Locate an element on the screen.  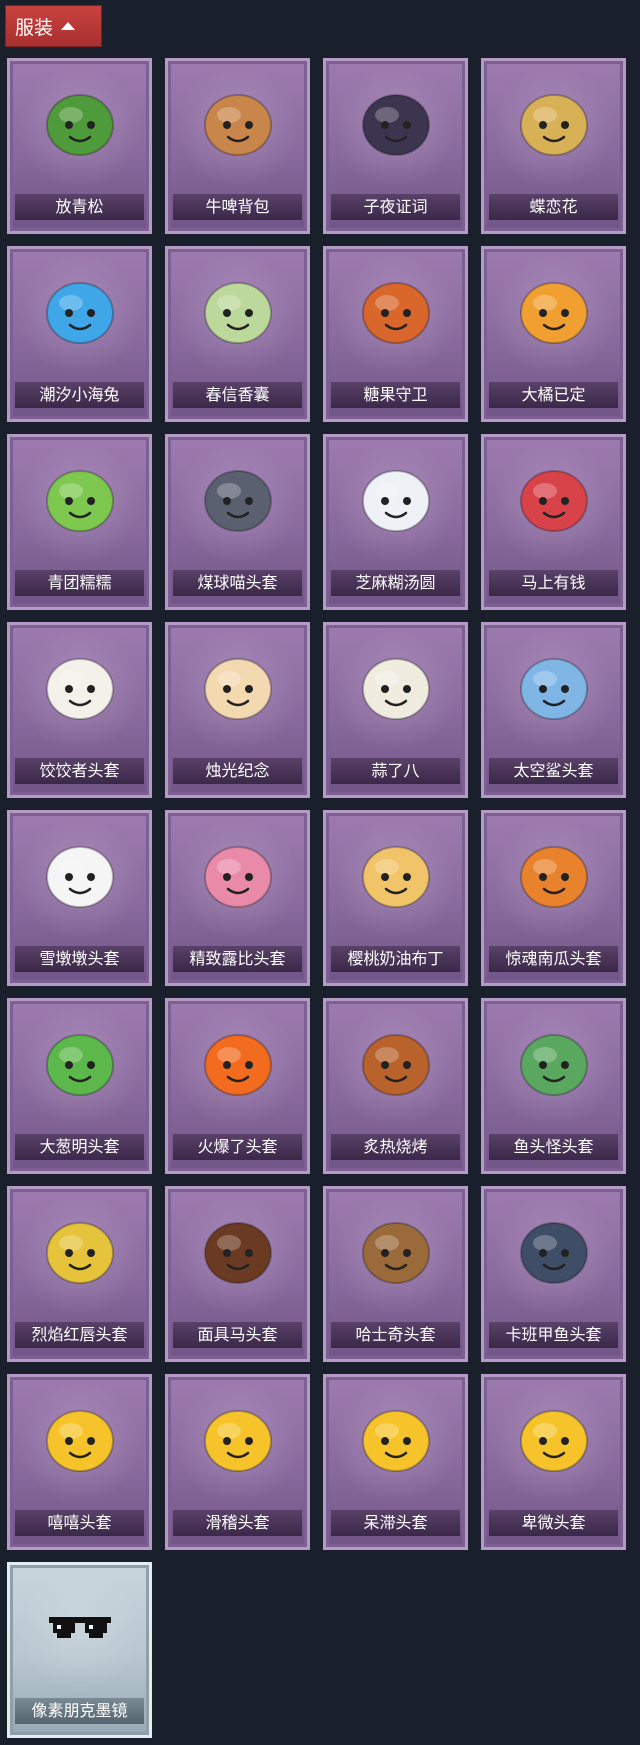
costume-item-label: 大葱明头套 is located at coordinates (79, 1147).